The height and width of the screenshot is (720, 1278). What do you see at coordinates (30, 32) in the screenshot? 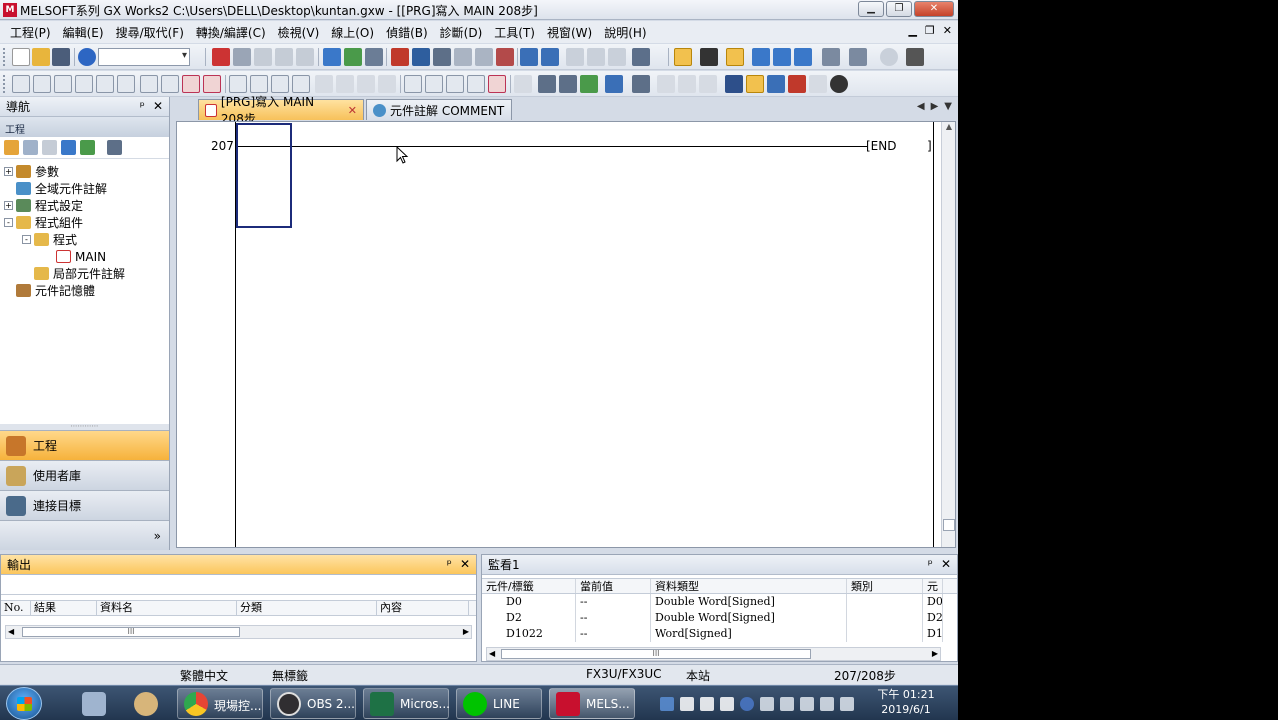
I see `menu-project: 工程(P)` at bounding box center [30, 32].